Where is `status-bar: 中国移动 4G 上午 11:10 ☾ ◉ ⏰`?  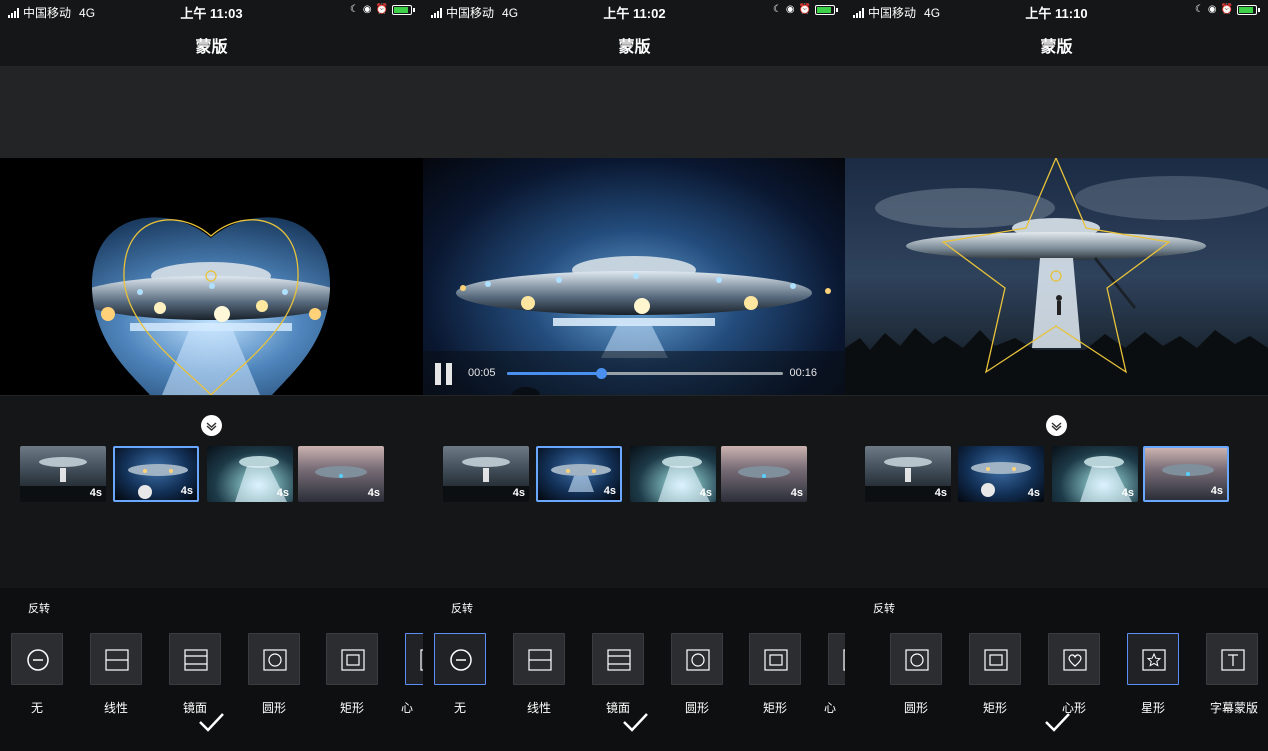 status-bar: 中国移动 4G 上午 11:10 ☾ ◉ ⏰ is located at coordinates (1056, 11).